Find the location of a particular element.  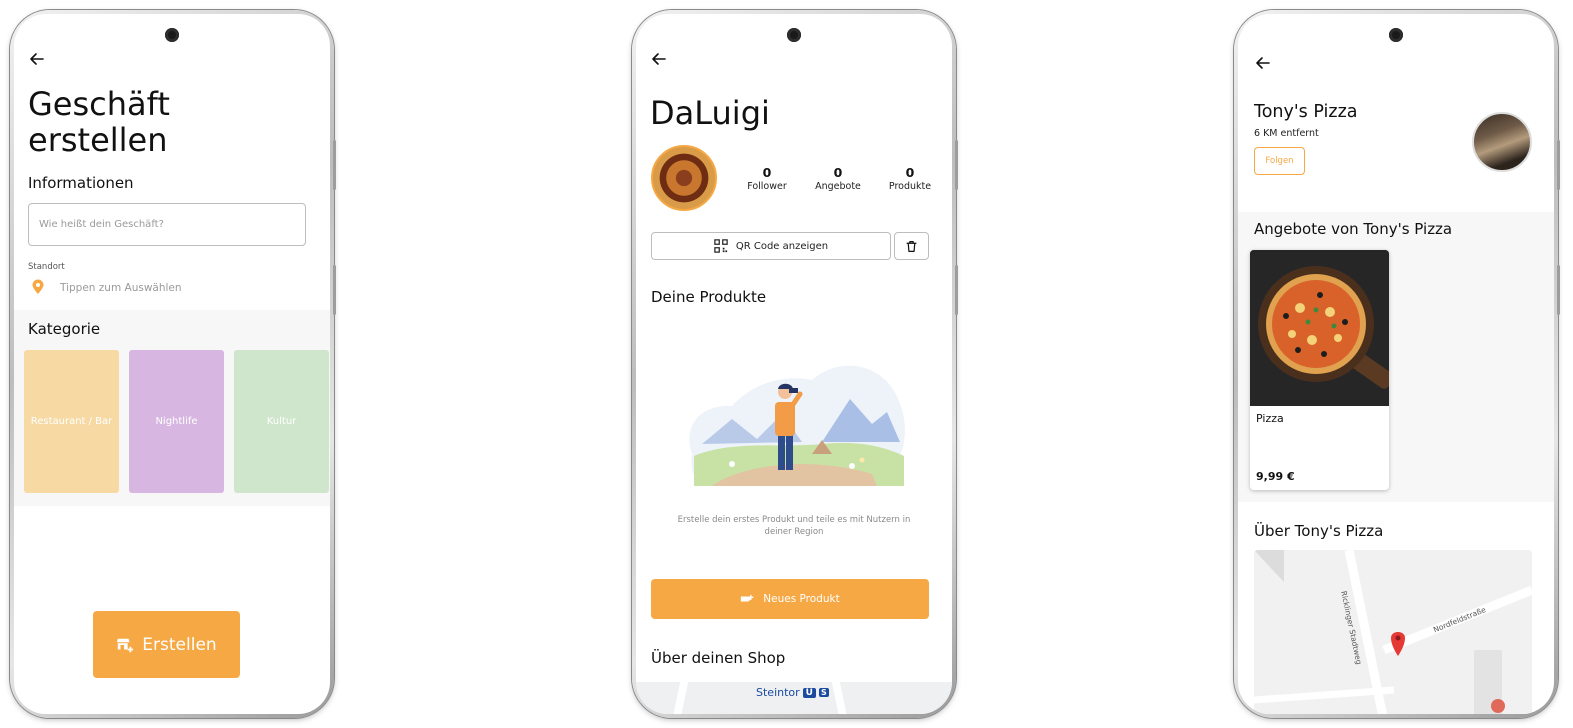

create-button-label: Erstellen is located at coordinates (179, 644).